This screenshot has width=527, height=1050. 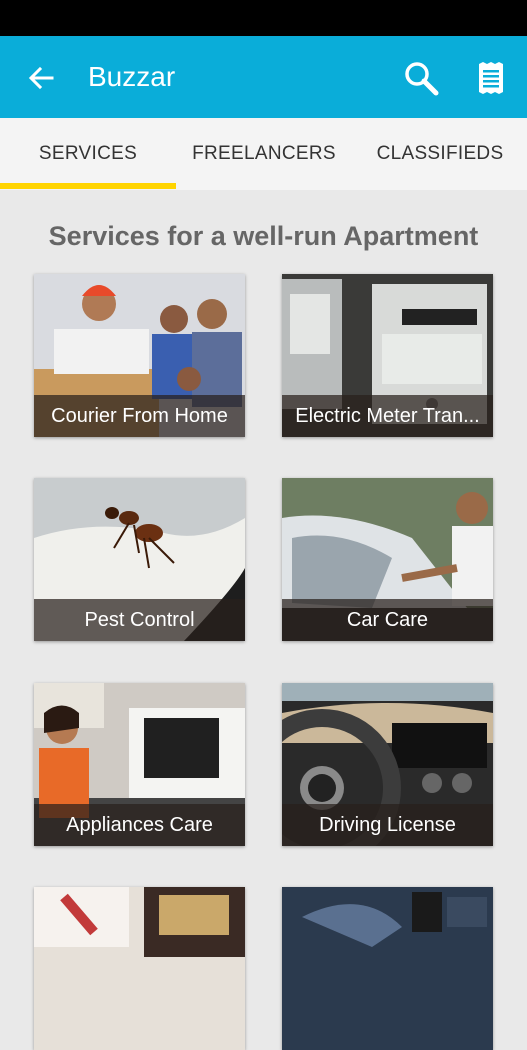 I want to click on service-label: Courier From Home, so click(x=139, y=416).